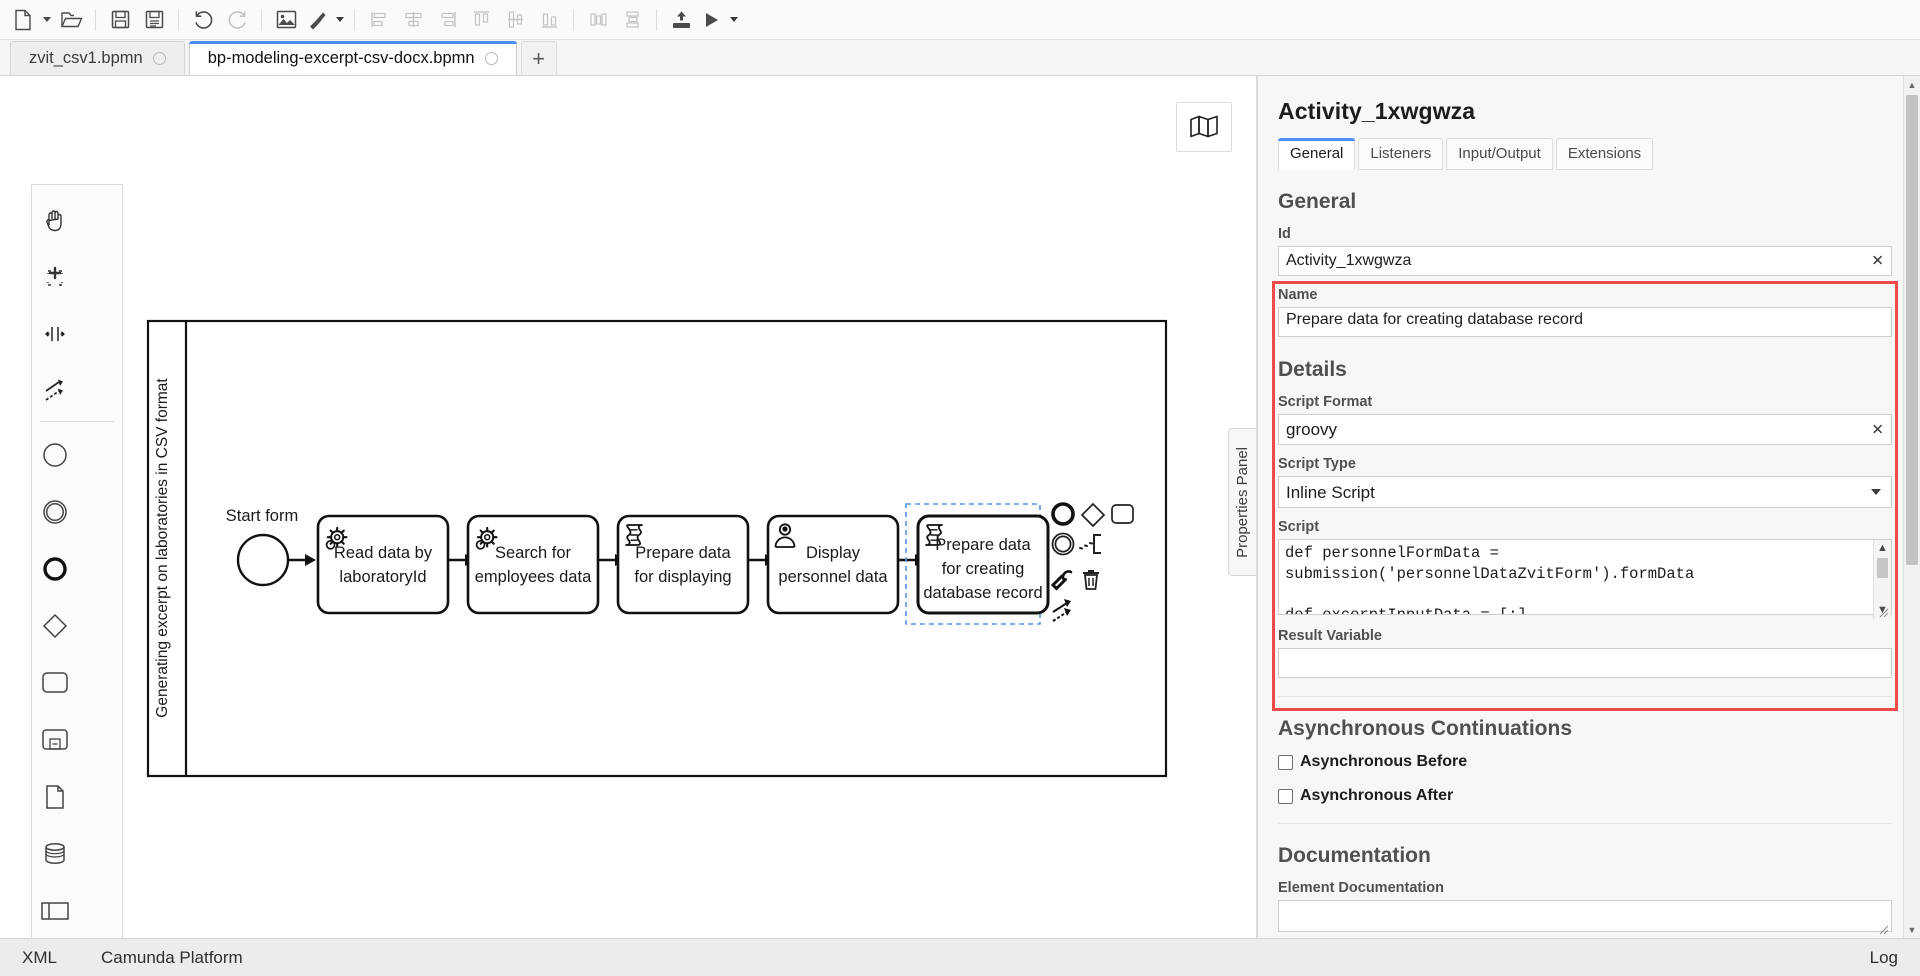 The width and height of the screenshot is (1920, 976). What do you see at coordinates (1585, 429) in the screenshot?
I see `script-format-input` at bounding box center [1585, 429].